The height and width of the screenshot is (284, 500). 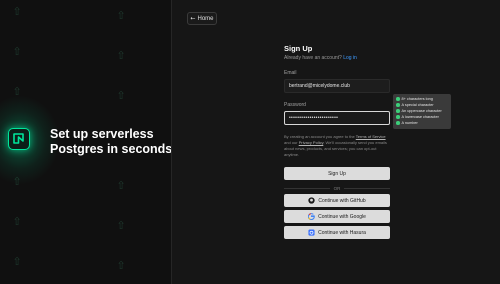 I want to click on requirement-label: An uppercase character, so click(x=421, y=111).